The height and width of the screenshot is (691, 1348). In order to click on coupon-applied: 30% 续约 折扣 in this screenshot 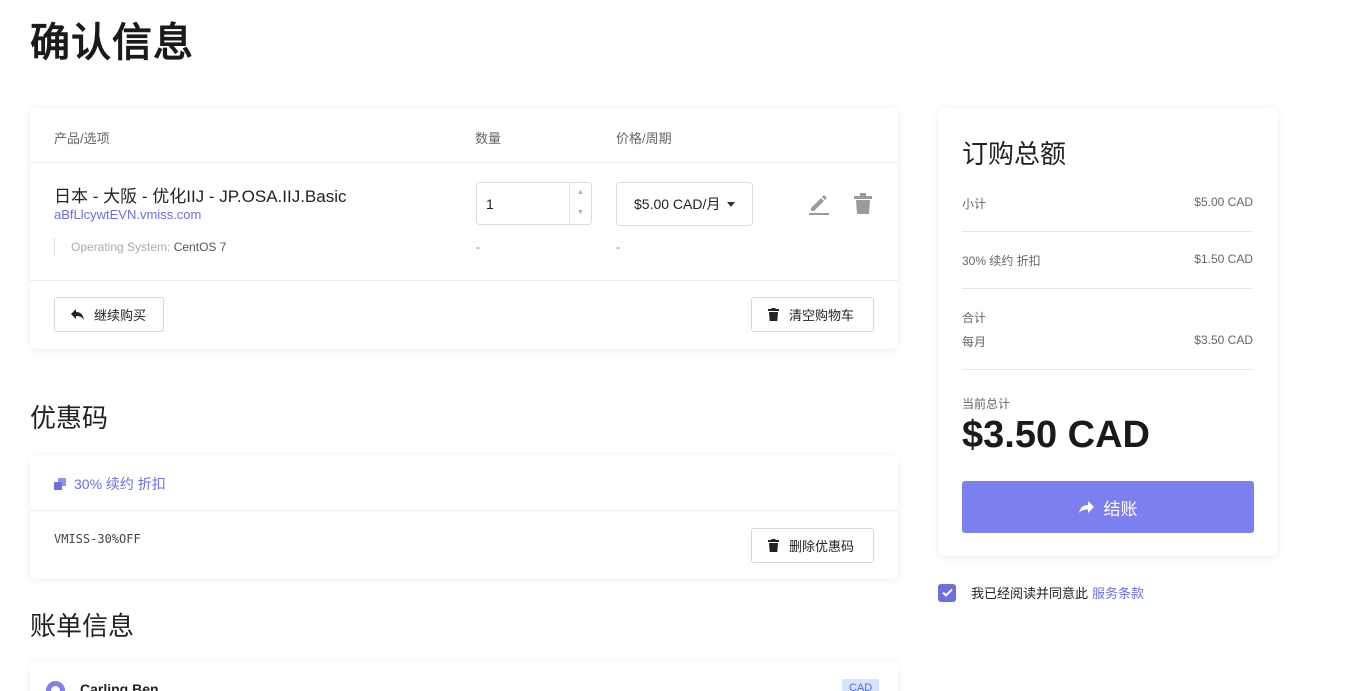, I will do `click(110, 484)`.